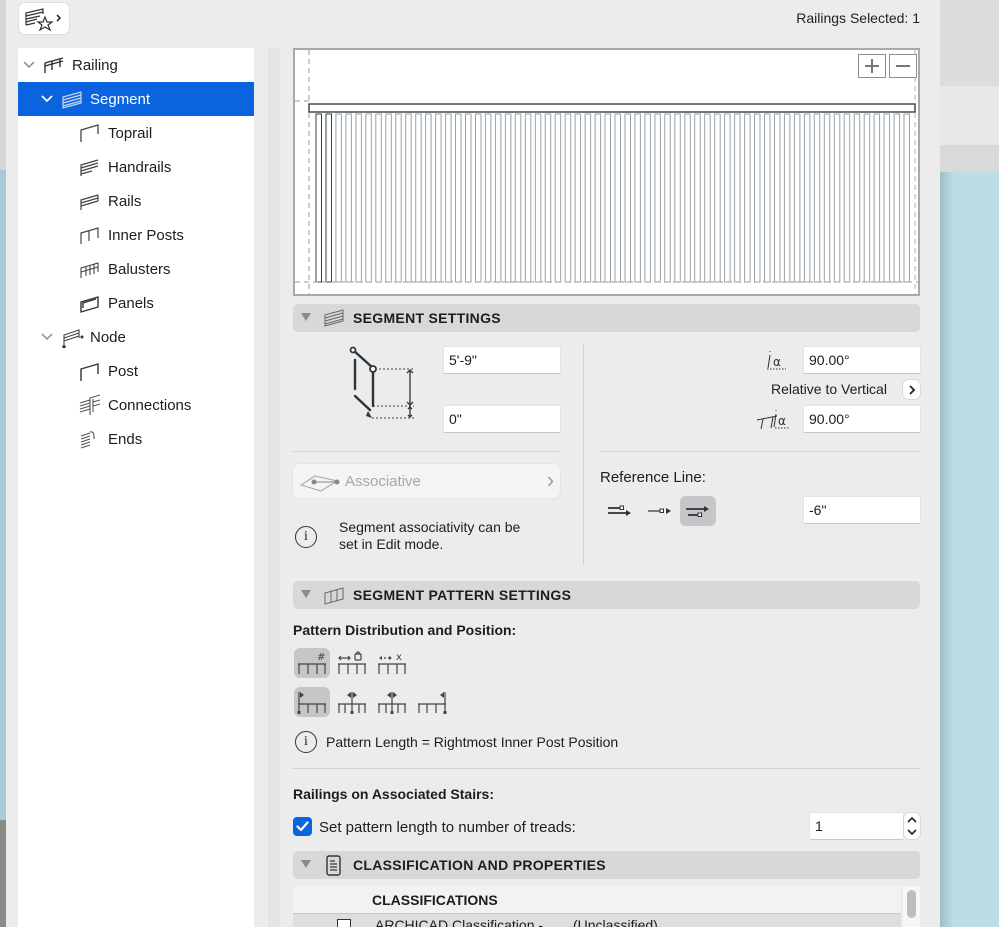  I want to click on favorites-button, so click(44, 18).